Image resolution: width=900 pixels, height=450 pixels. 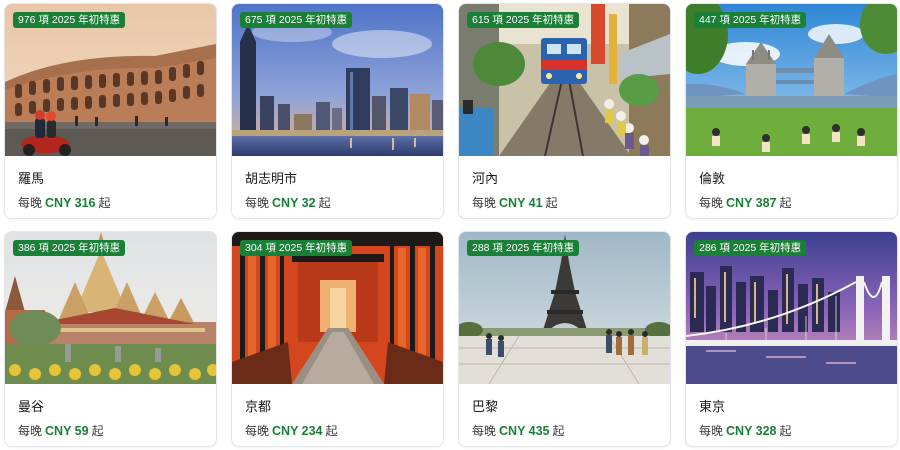 I want to click on eiffel-tower-photo: 288 項 2025 年初特惠, so click(x=564, y=308).